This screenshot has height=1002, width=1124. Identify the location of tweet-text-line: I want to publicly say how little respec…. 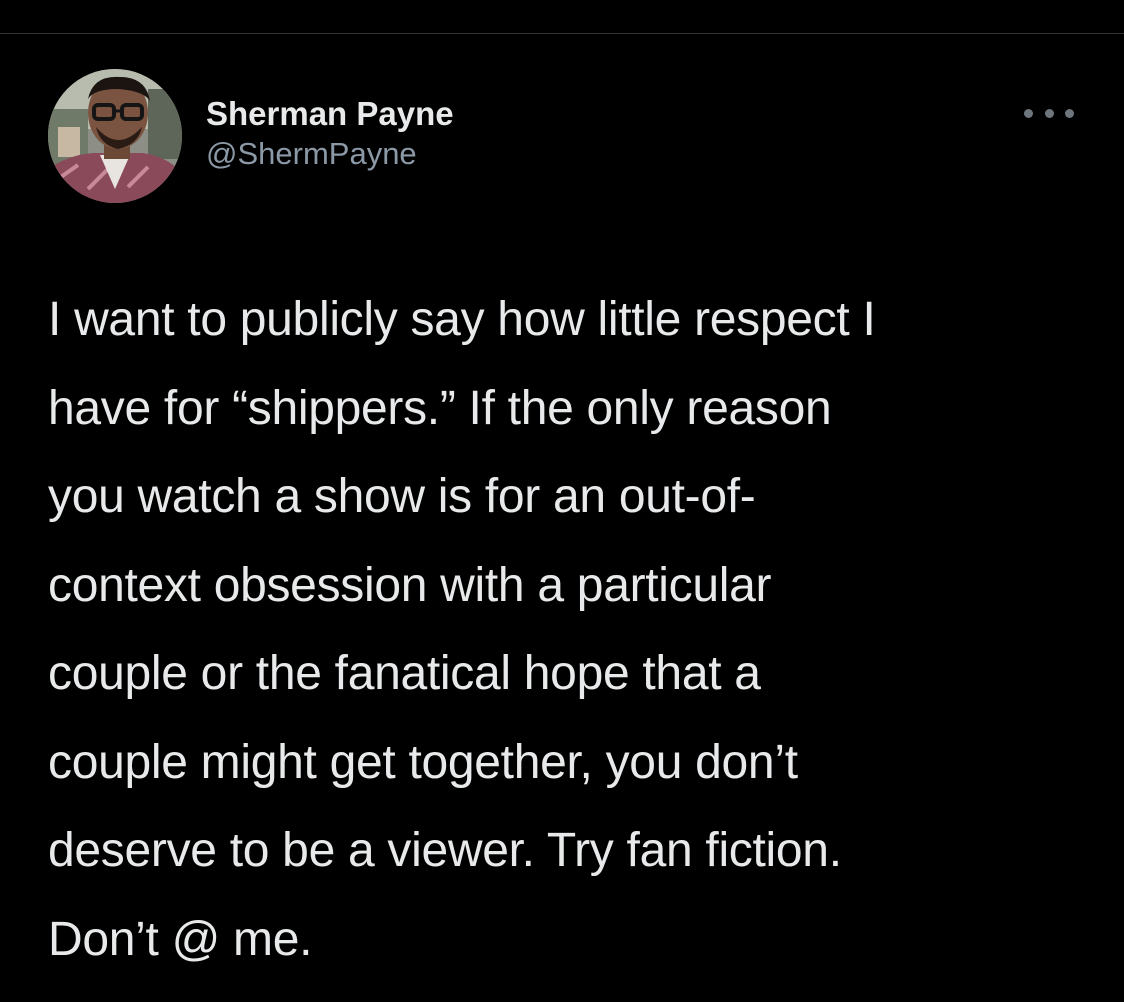
(462, 319).